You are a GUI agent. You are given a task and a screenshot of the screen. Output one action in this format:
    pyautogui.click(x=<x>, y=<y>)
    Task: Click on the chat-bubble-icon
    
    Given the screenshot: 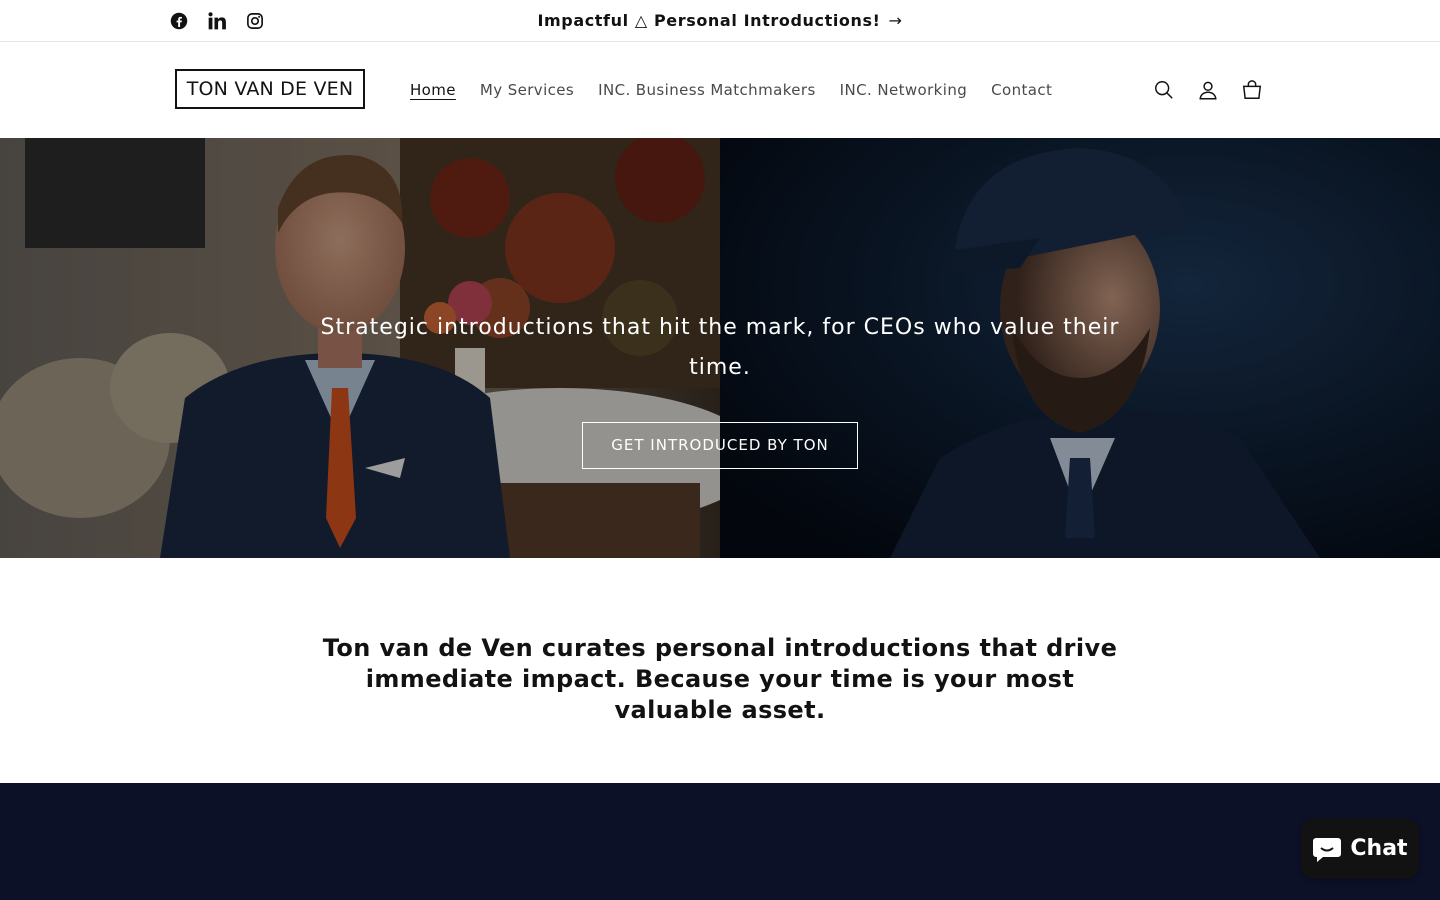 What is the action you would take?
    pyautogui.click(x=1327, y=849)
    